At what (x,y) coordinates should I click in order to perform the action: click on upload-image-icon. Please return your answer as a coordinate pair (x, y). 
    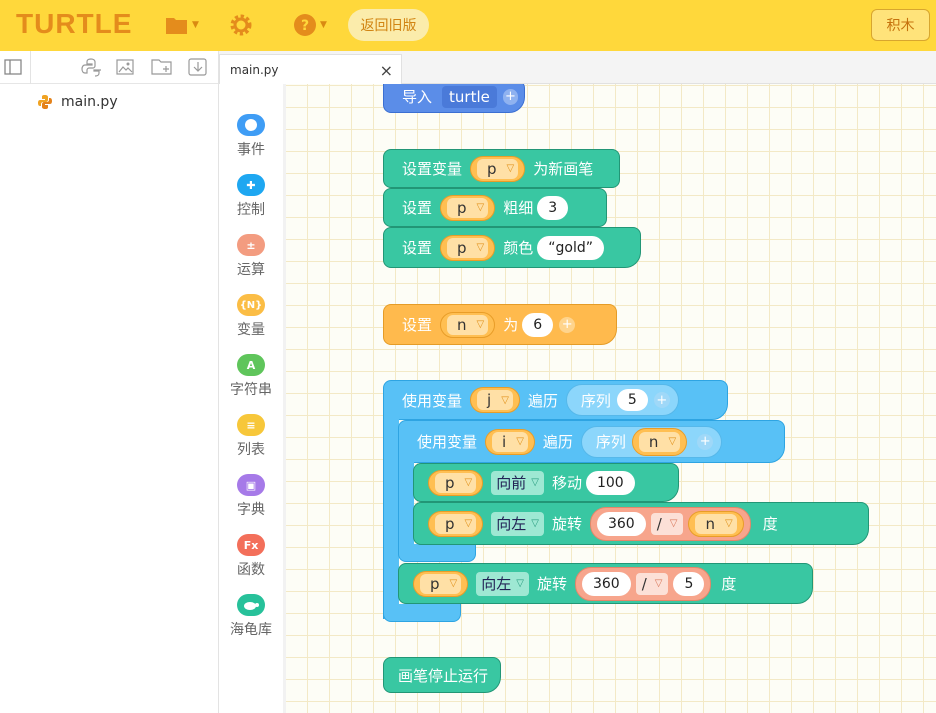
    Looking at the image, I should click on (126, 67).